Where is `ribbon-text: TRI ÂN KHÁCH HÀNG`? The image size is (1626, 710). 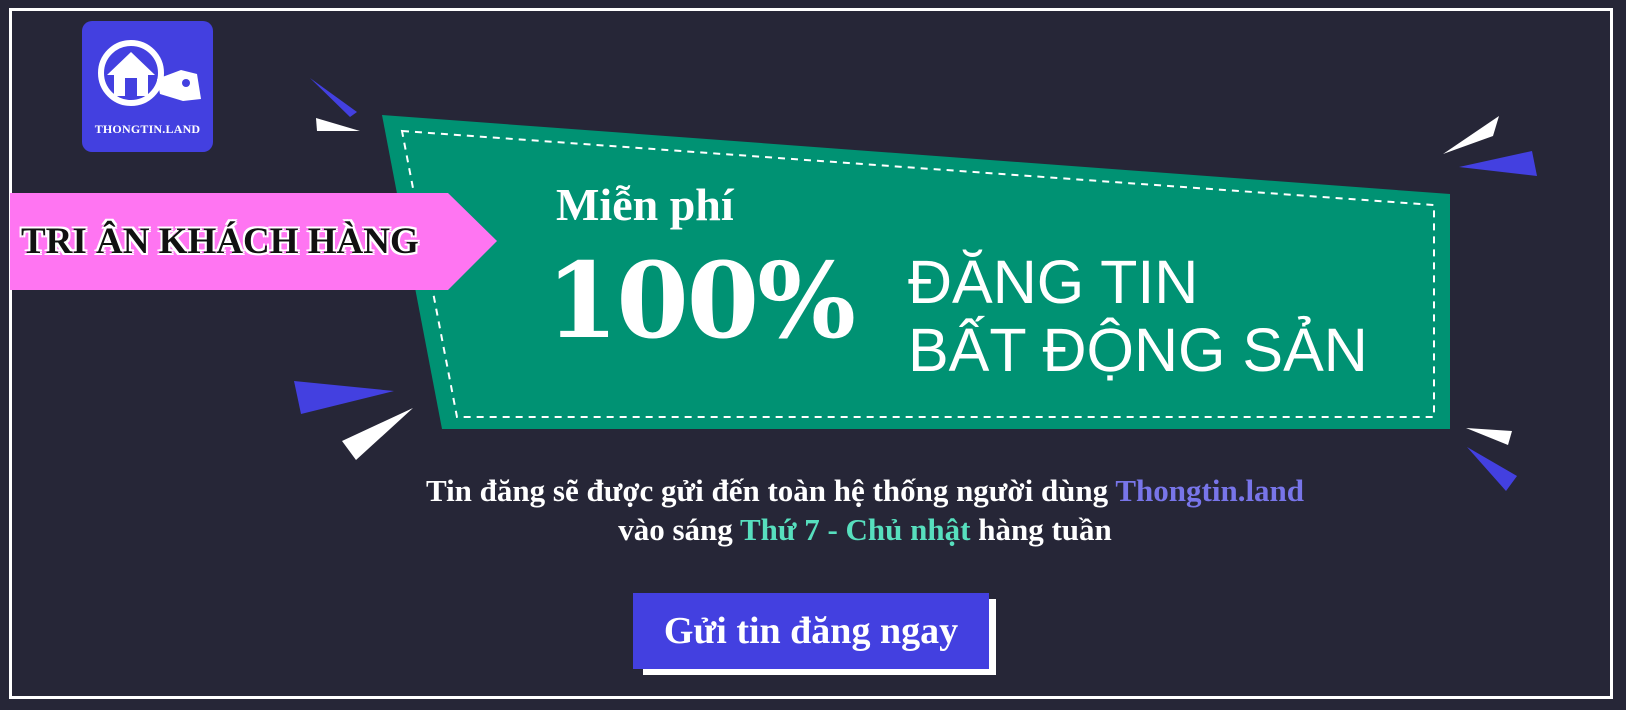 ribbon-text: TRI ÂN KHÁCH HÀNG is located at coordinates (220, 241).